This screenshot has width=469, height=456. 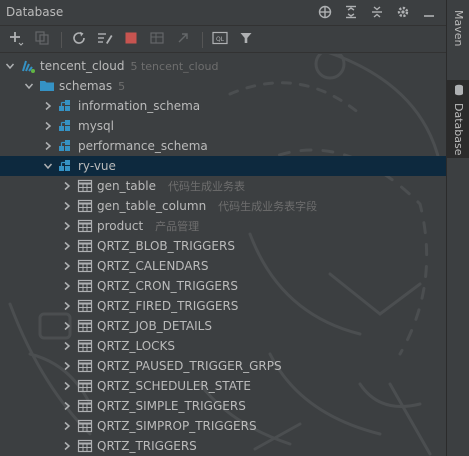 I want to click on right-tool-stripe: Maven Database, so click(x=457, y=228).